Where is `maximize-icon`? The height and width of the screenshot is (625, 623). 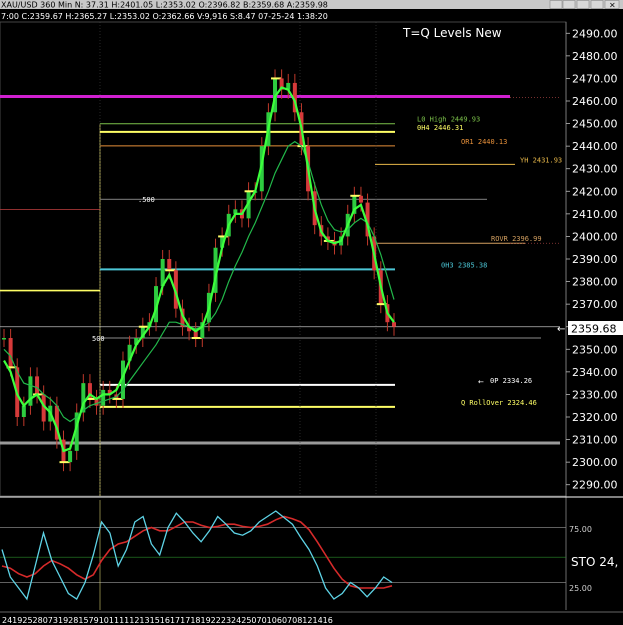 maximize-icon is located at coordinates (597, 4).